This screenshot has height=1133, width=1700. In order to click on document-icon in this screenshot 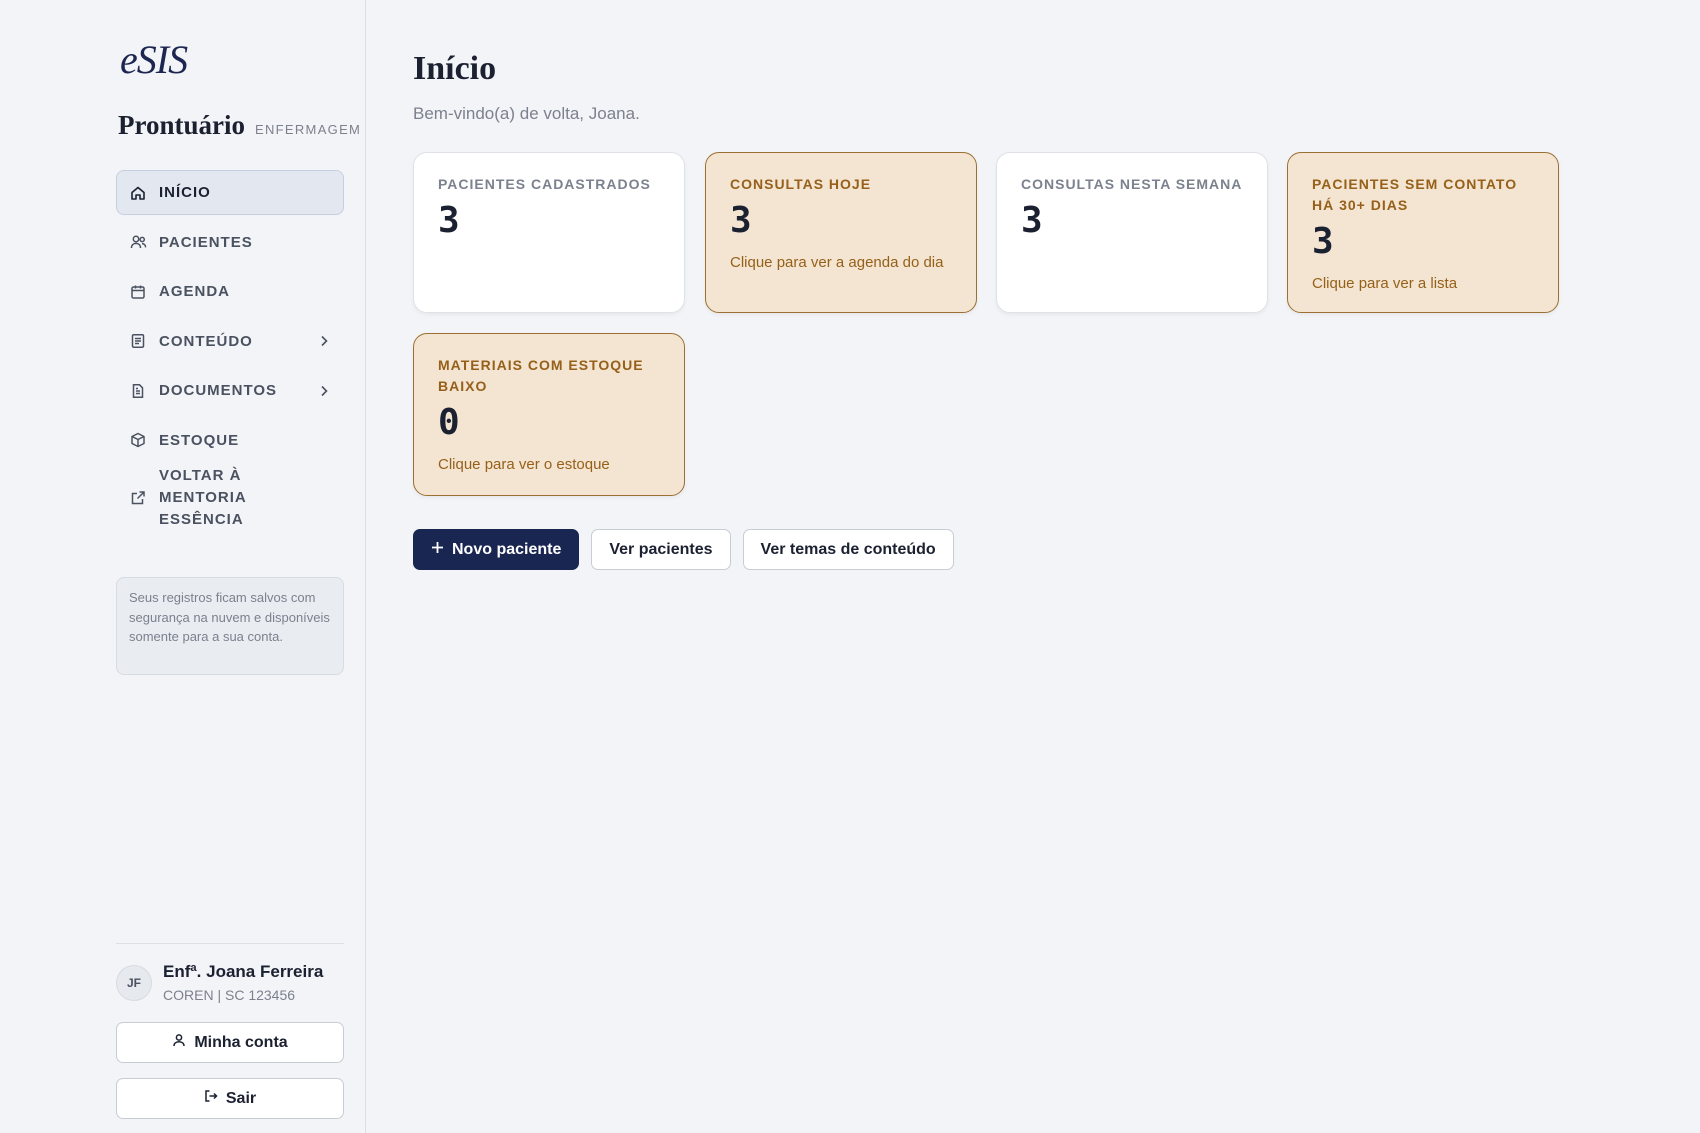, I will do `click(138, 341)`.